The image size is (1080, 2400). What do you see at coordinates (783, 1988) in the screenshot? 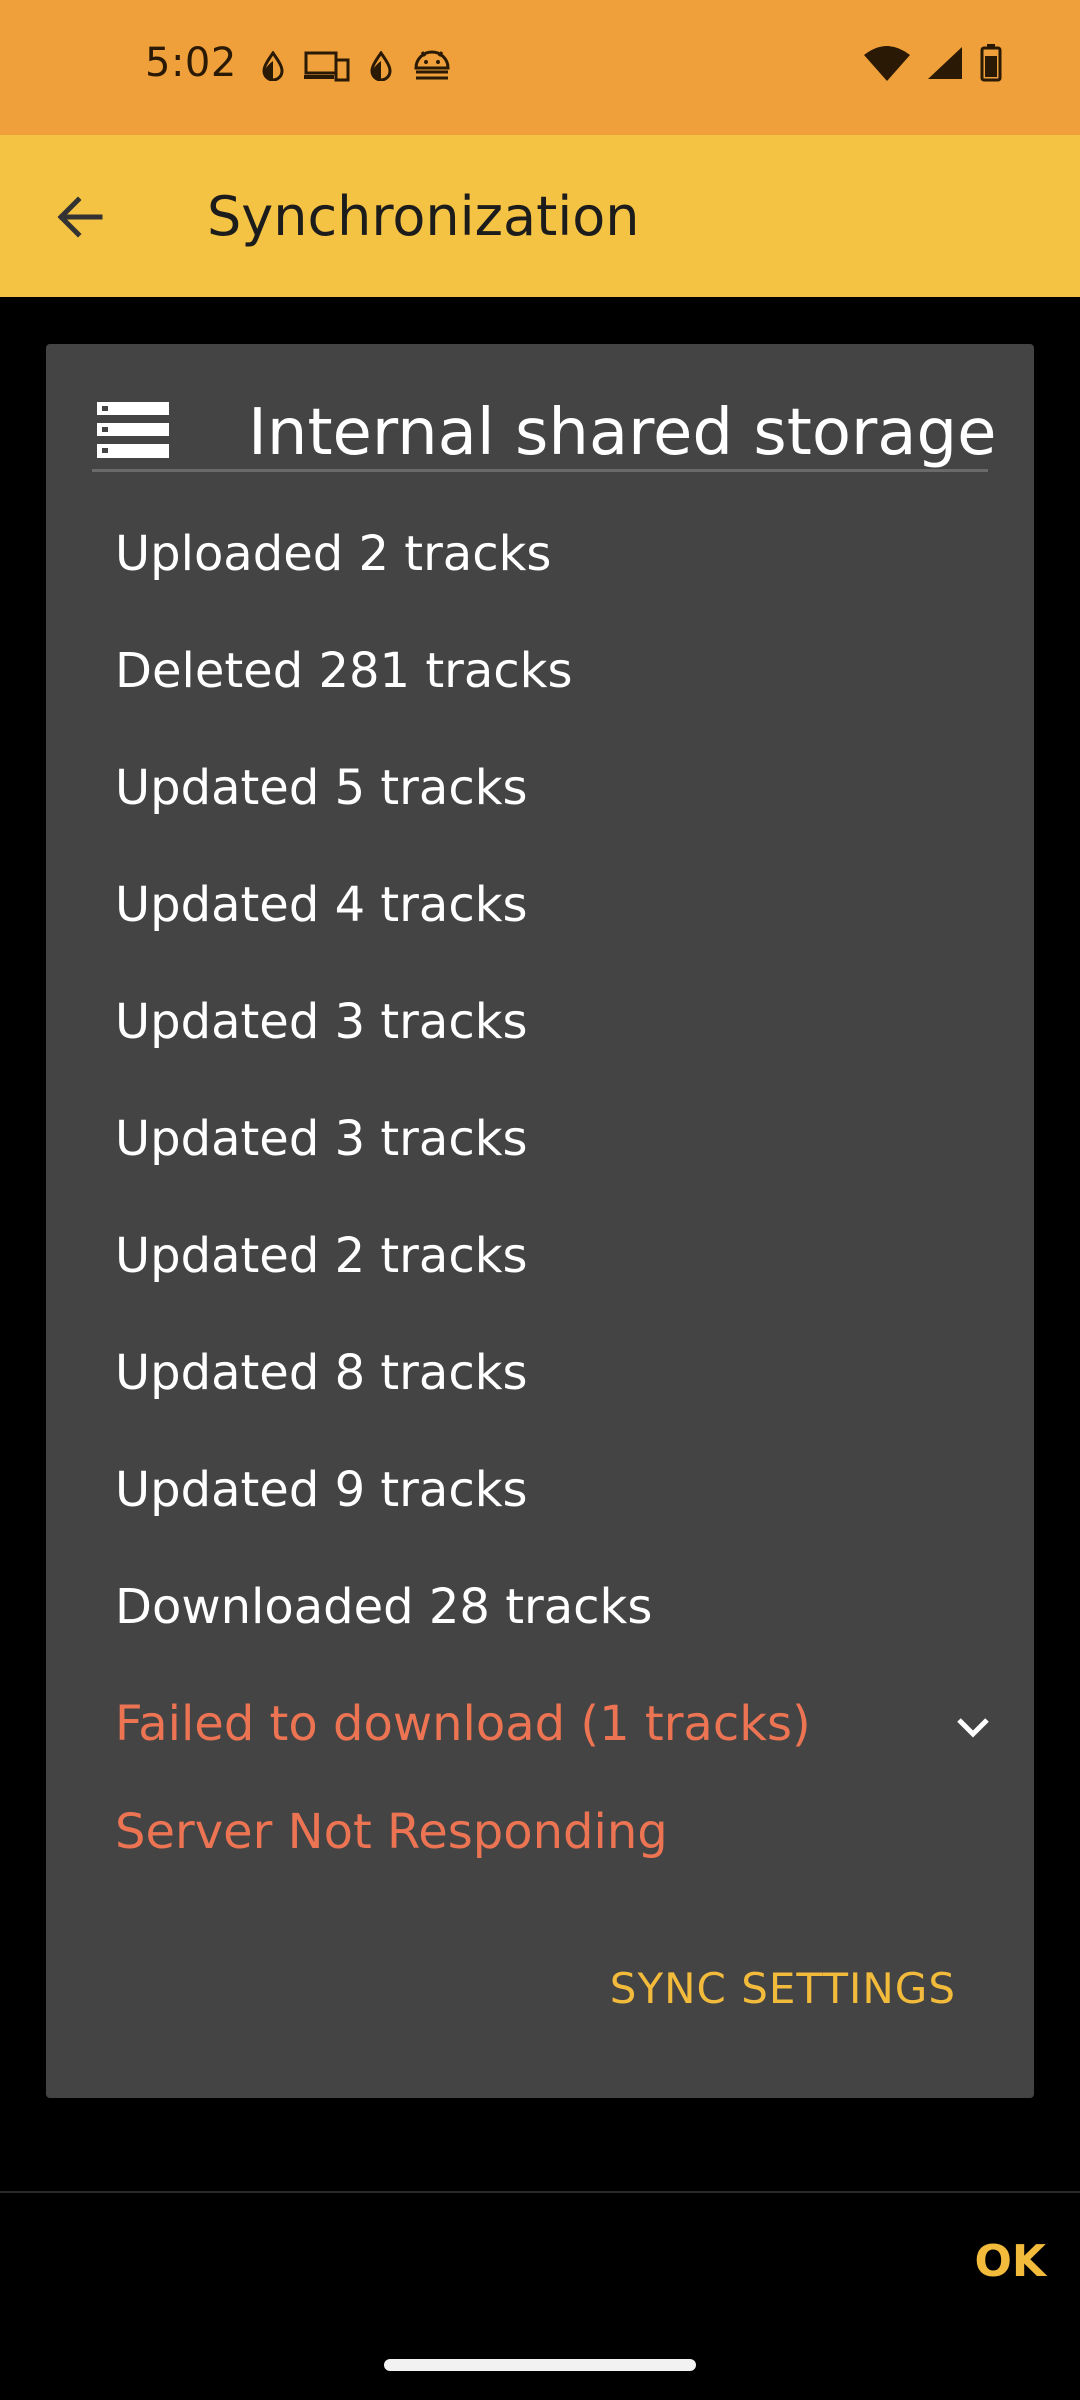
I see `sync-settings-button: SYNC SETTINGS` at bounding box center [783, 1988].